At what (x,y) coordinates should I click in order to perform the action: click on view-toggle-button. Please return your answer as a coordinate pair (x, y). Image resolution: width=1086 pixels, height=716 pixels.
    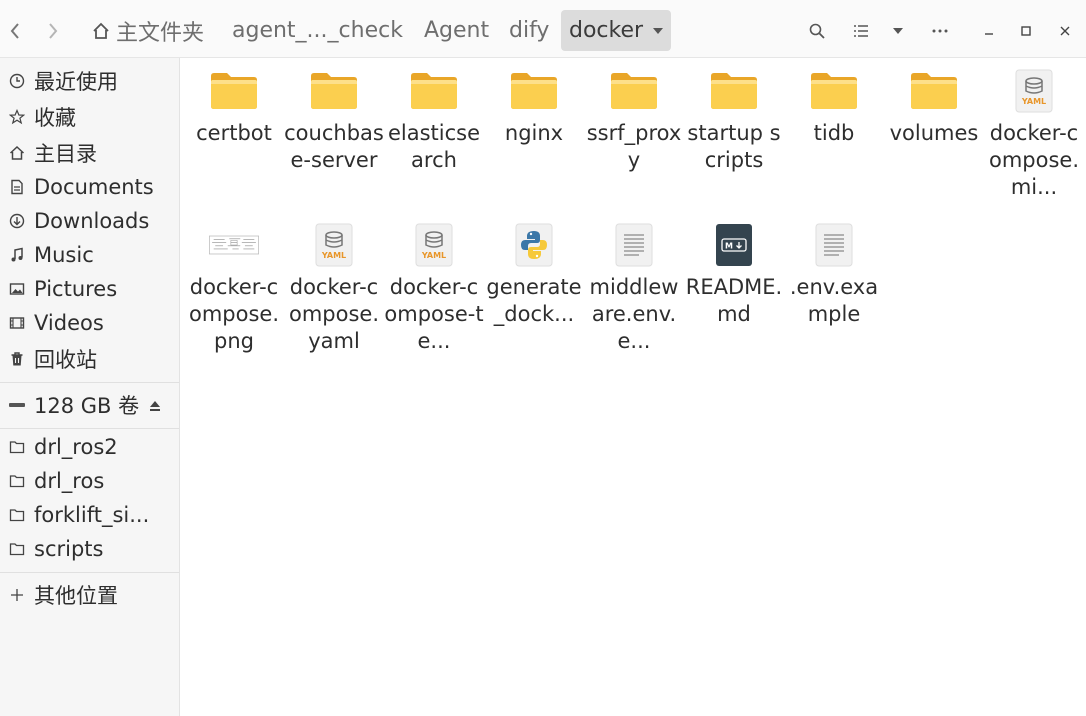
    Looking at the image, I should click on (861, 31).